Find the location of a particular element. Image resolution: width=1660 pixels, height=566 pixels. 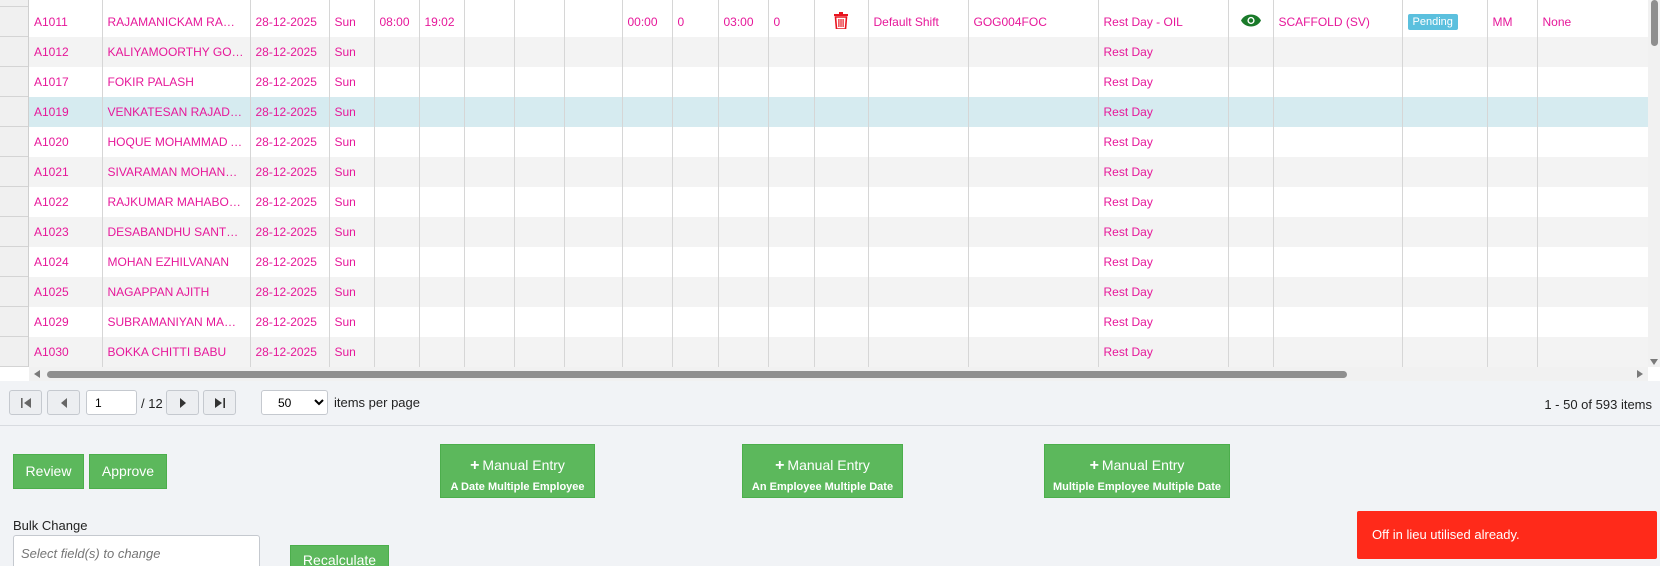

approve-button: Approve is located at coordinates (128, 471).